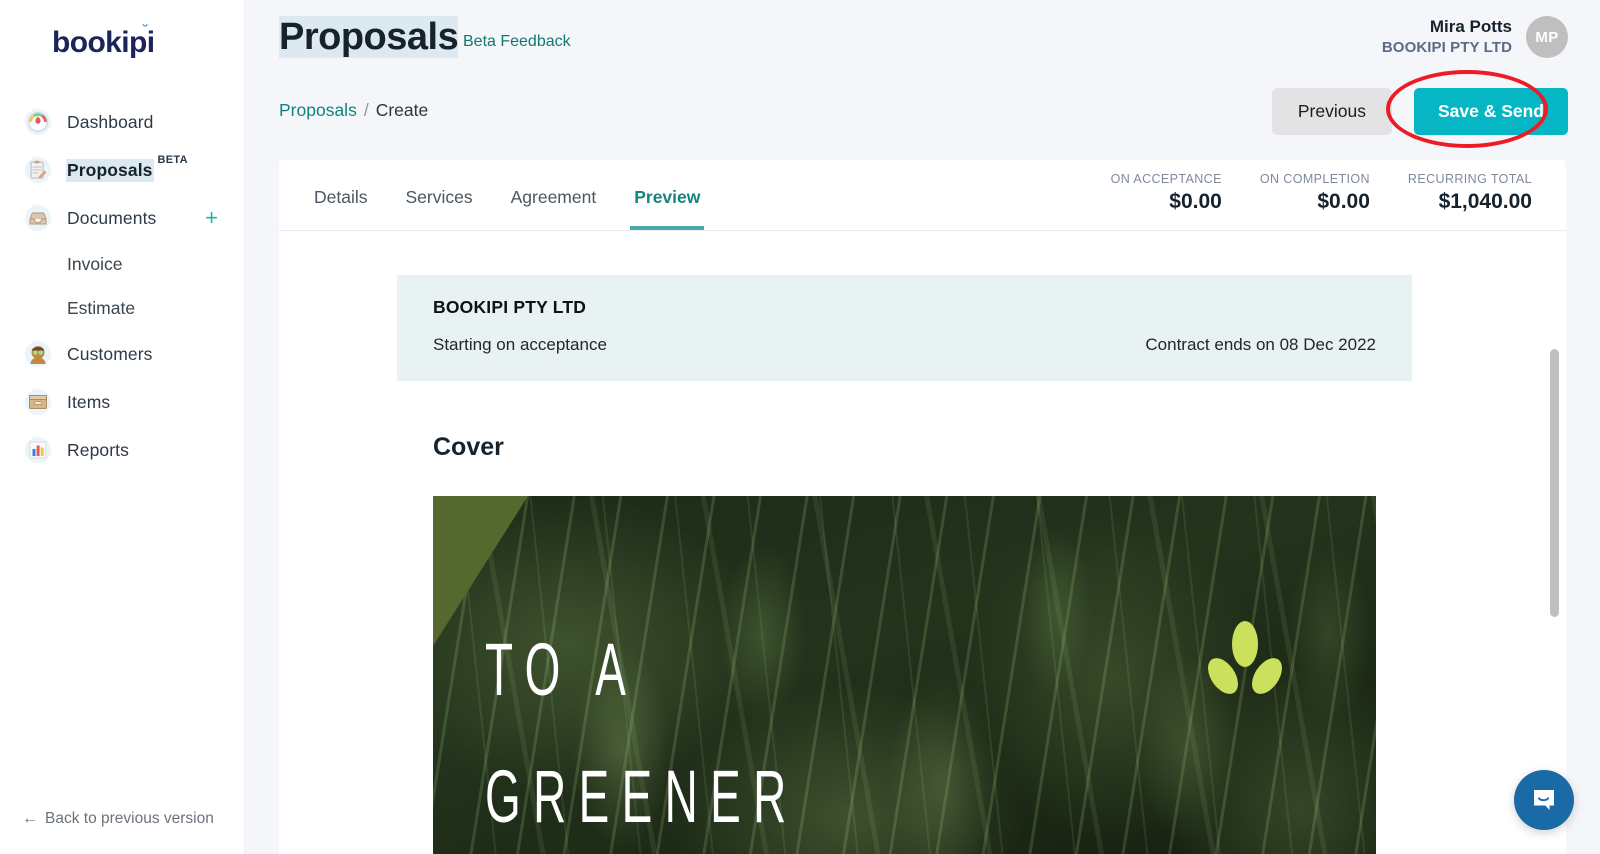  I want to click on tab-list: Details Services Agreement Preview, so click(508, 195).